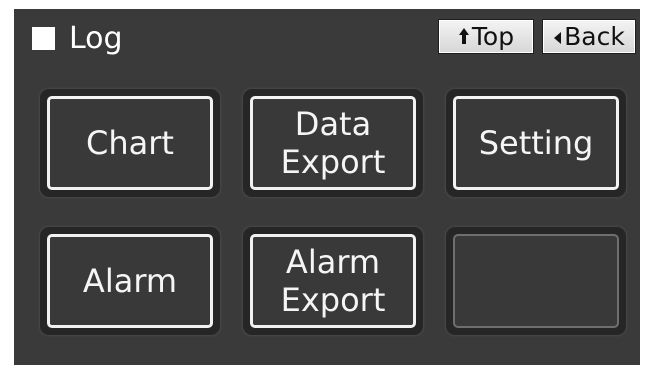 The height and width of the screenshot is (372, 654). Describe the element at coordinates (464, 36) in the screenshot. I see `arrow-up-icon` at that location.